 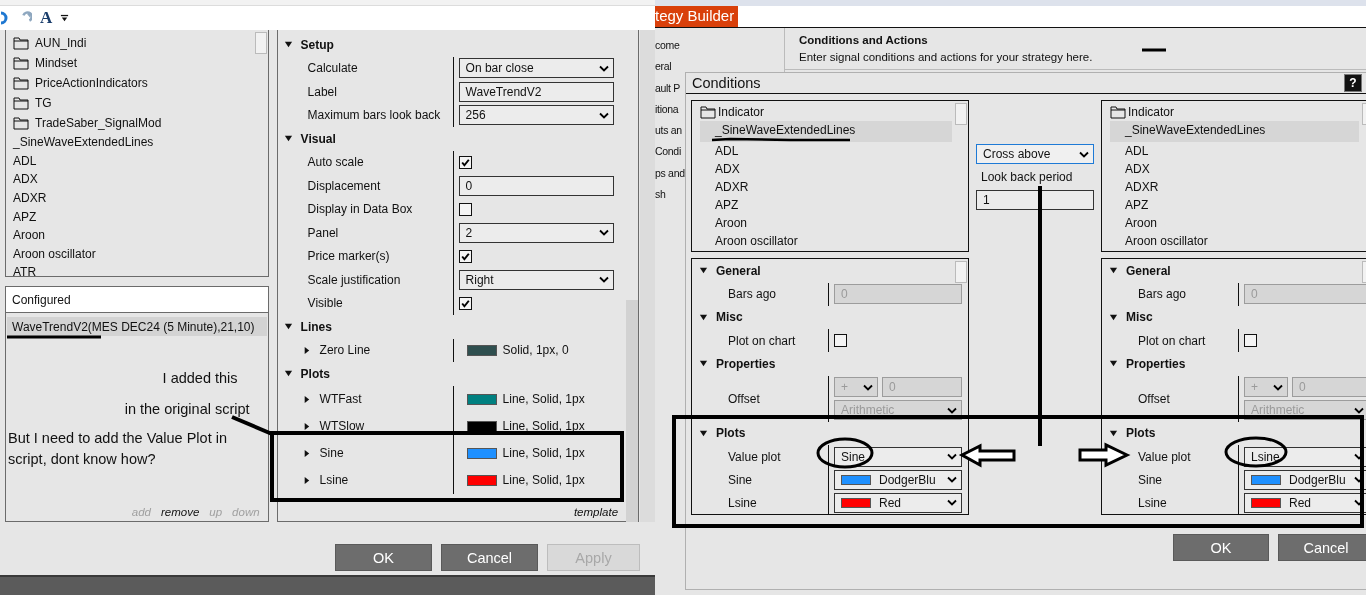 What do you see at coordinates (1150, 479) in the screenshot?
I see `property-label: Sine` at bounding box center [1150, 479].